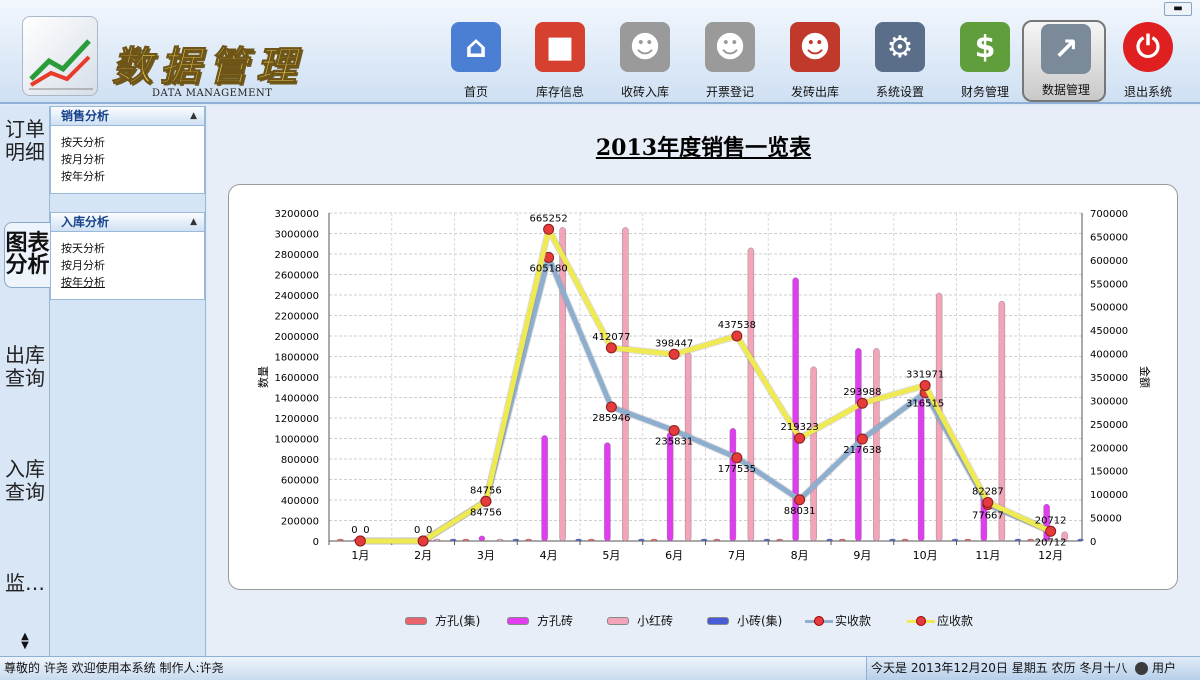  I want to click on panel-header: 入库分析 ▲, so click(127, 222).